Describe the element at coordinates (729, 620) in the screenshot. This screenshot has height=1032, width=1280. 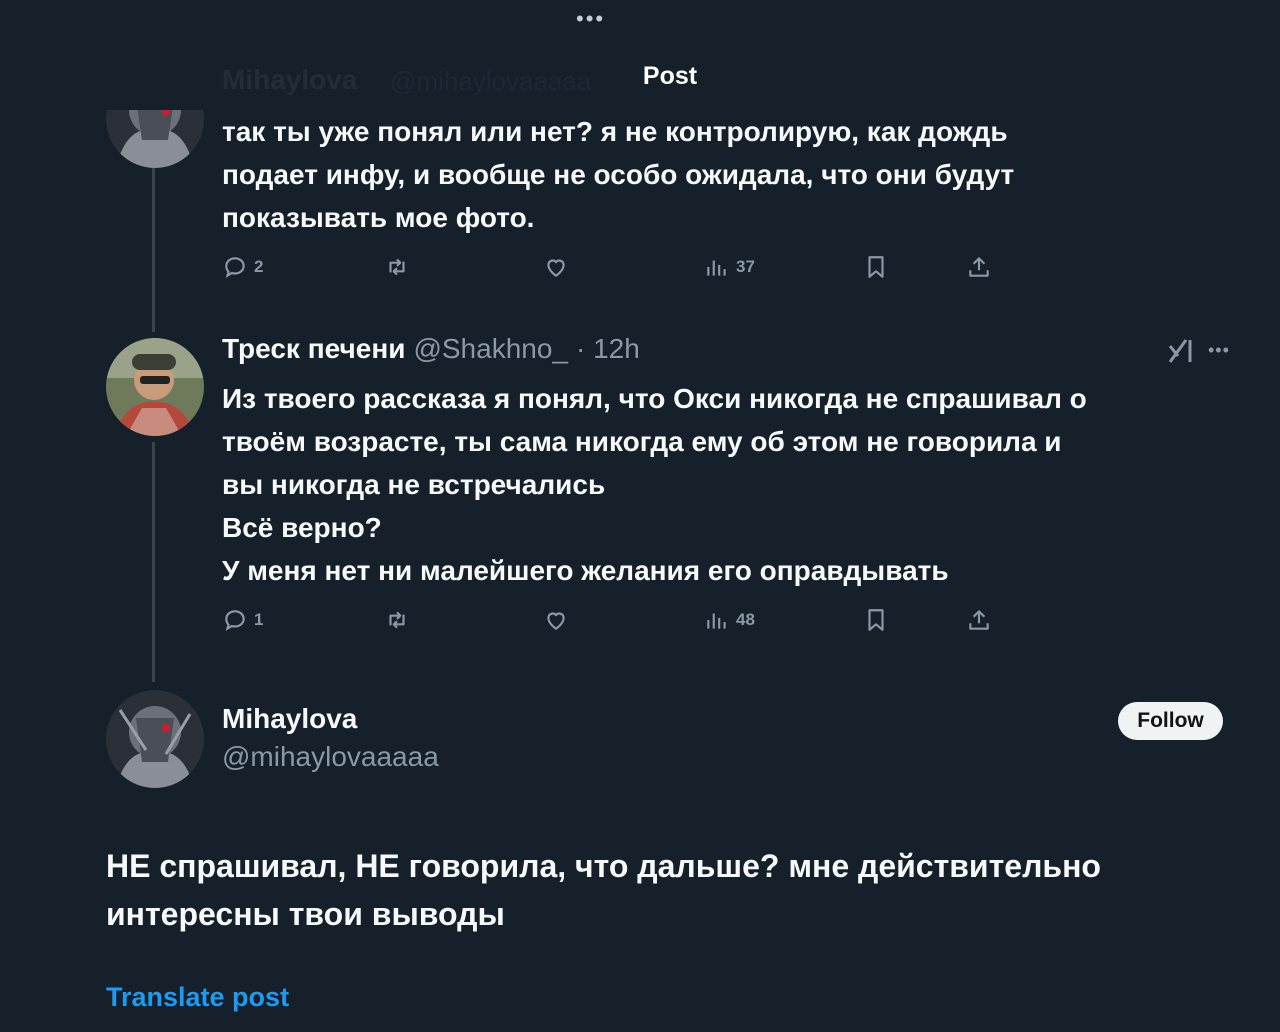
I see `views-button: 48` at that location.